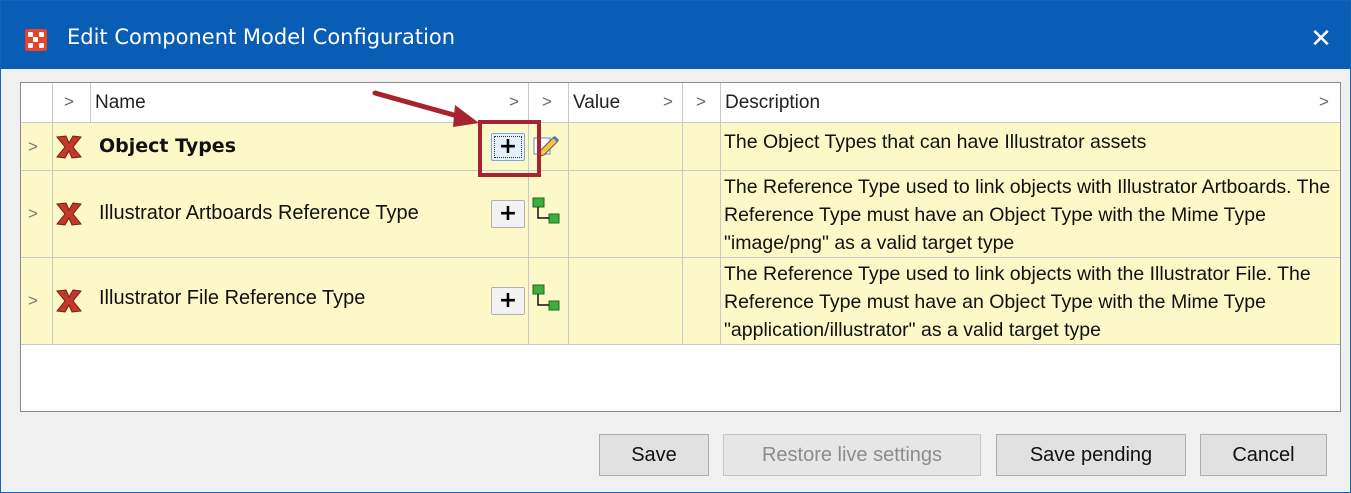  What do you see at coordinates (120, 102) in the screenshot?
I see `header-name-label: Name` at bounding box center [120, 102].